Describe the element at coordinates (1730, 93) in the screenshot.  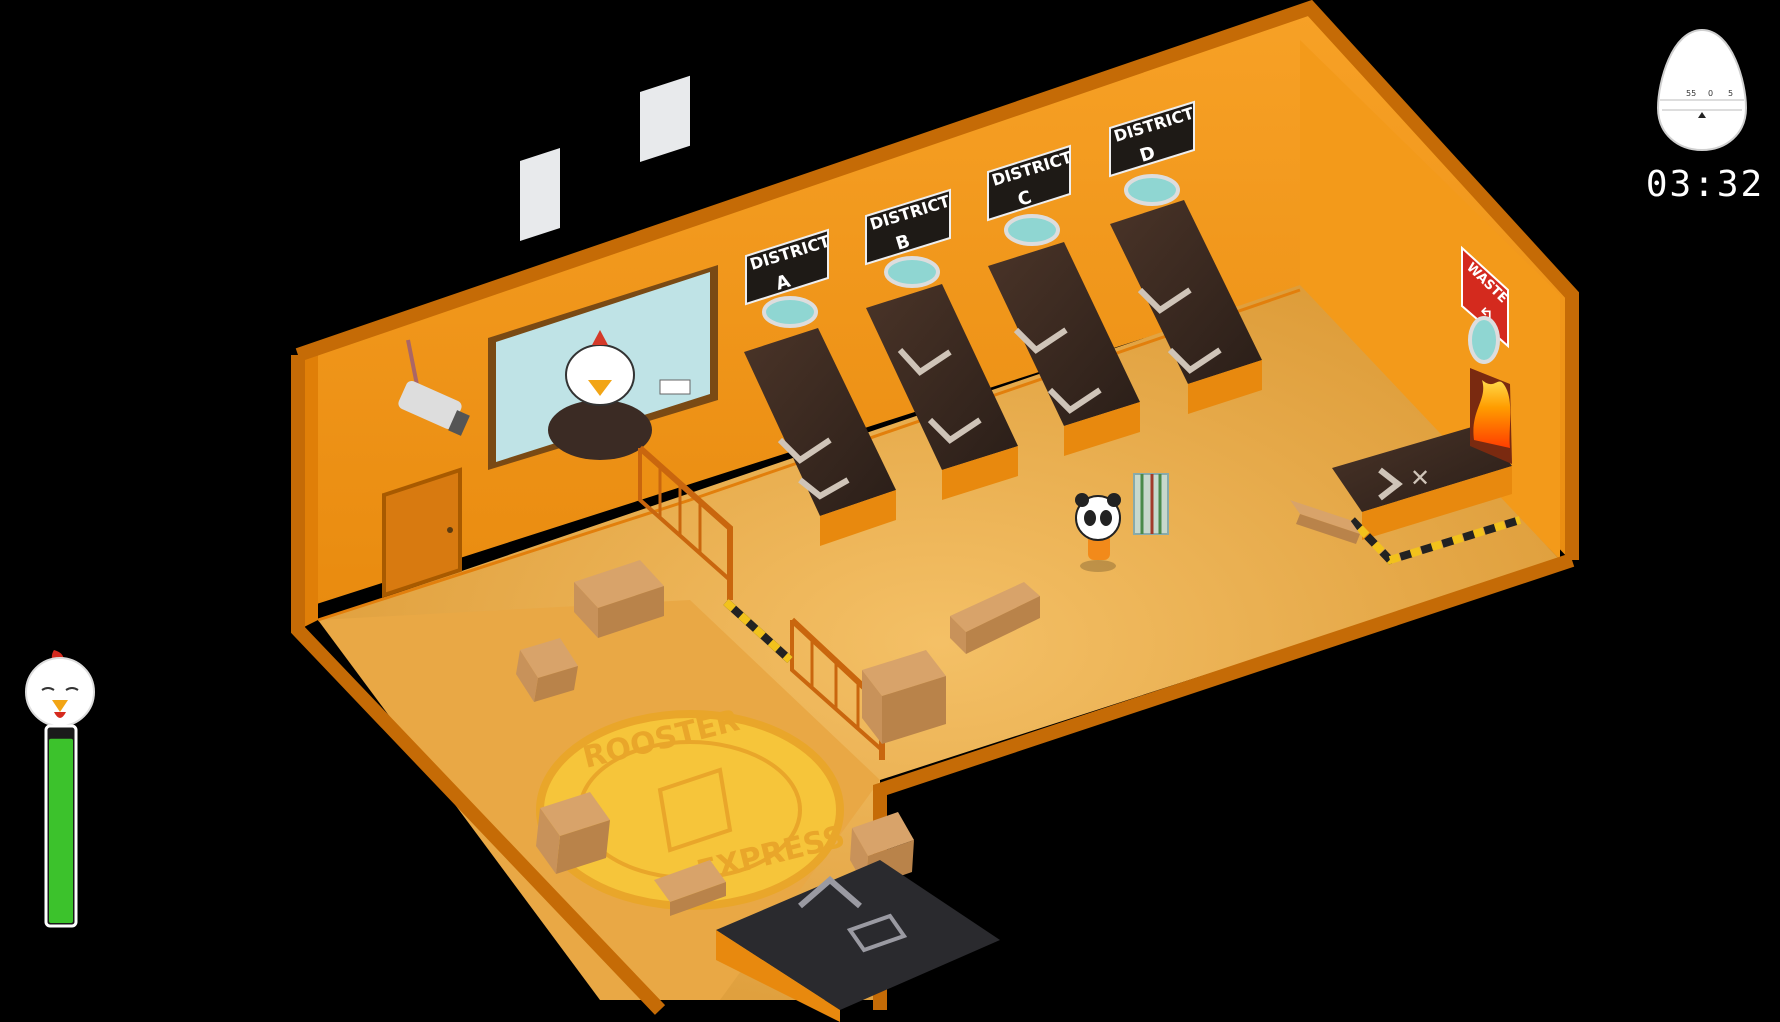
I see `egg-tick-5: 5` at that location.